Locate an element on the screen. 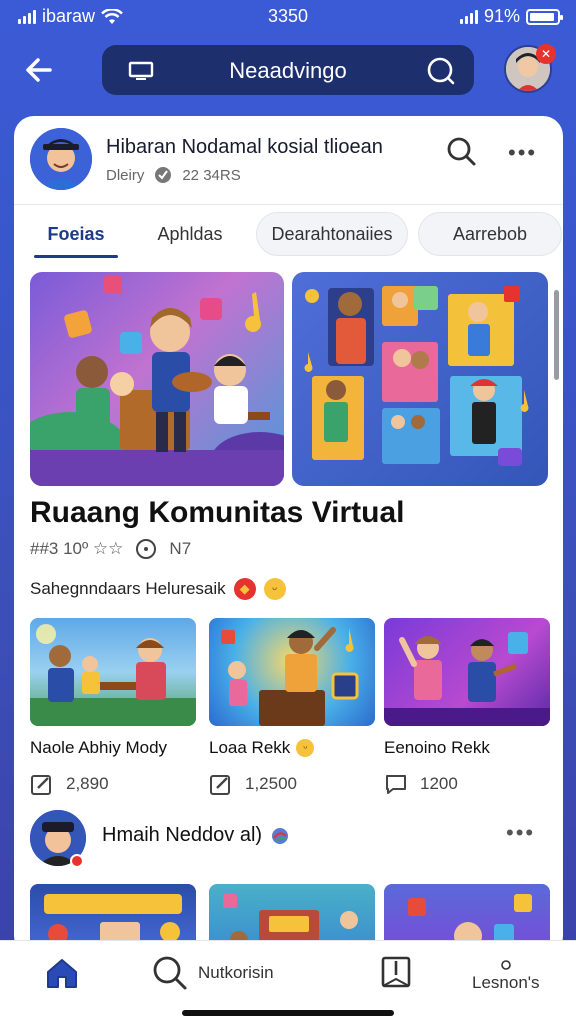  home-icon is located at coordinates (62, 973).